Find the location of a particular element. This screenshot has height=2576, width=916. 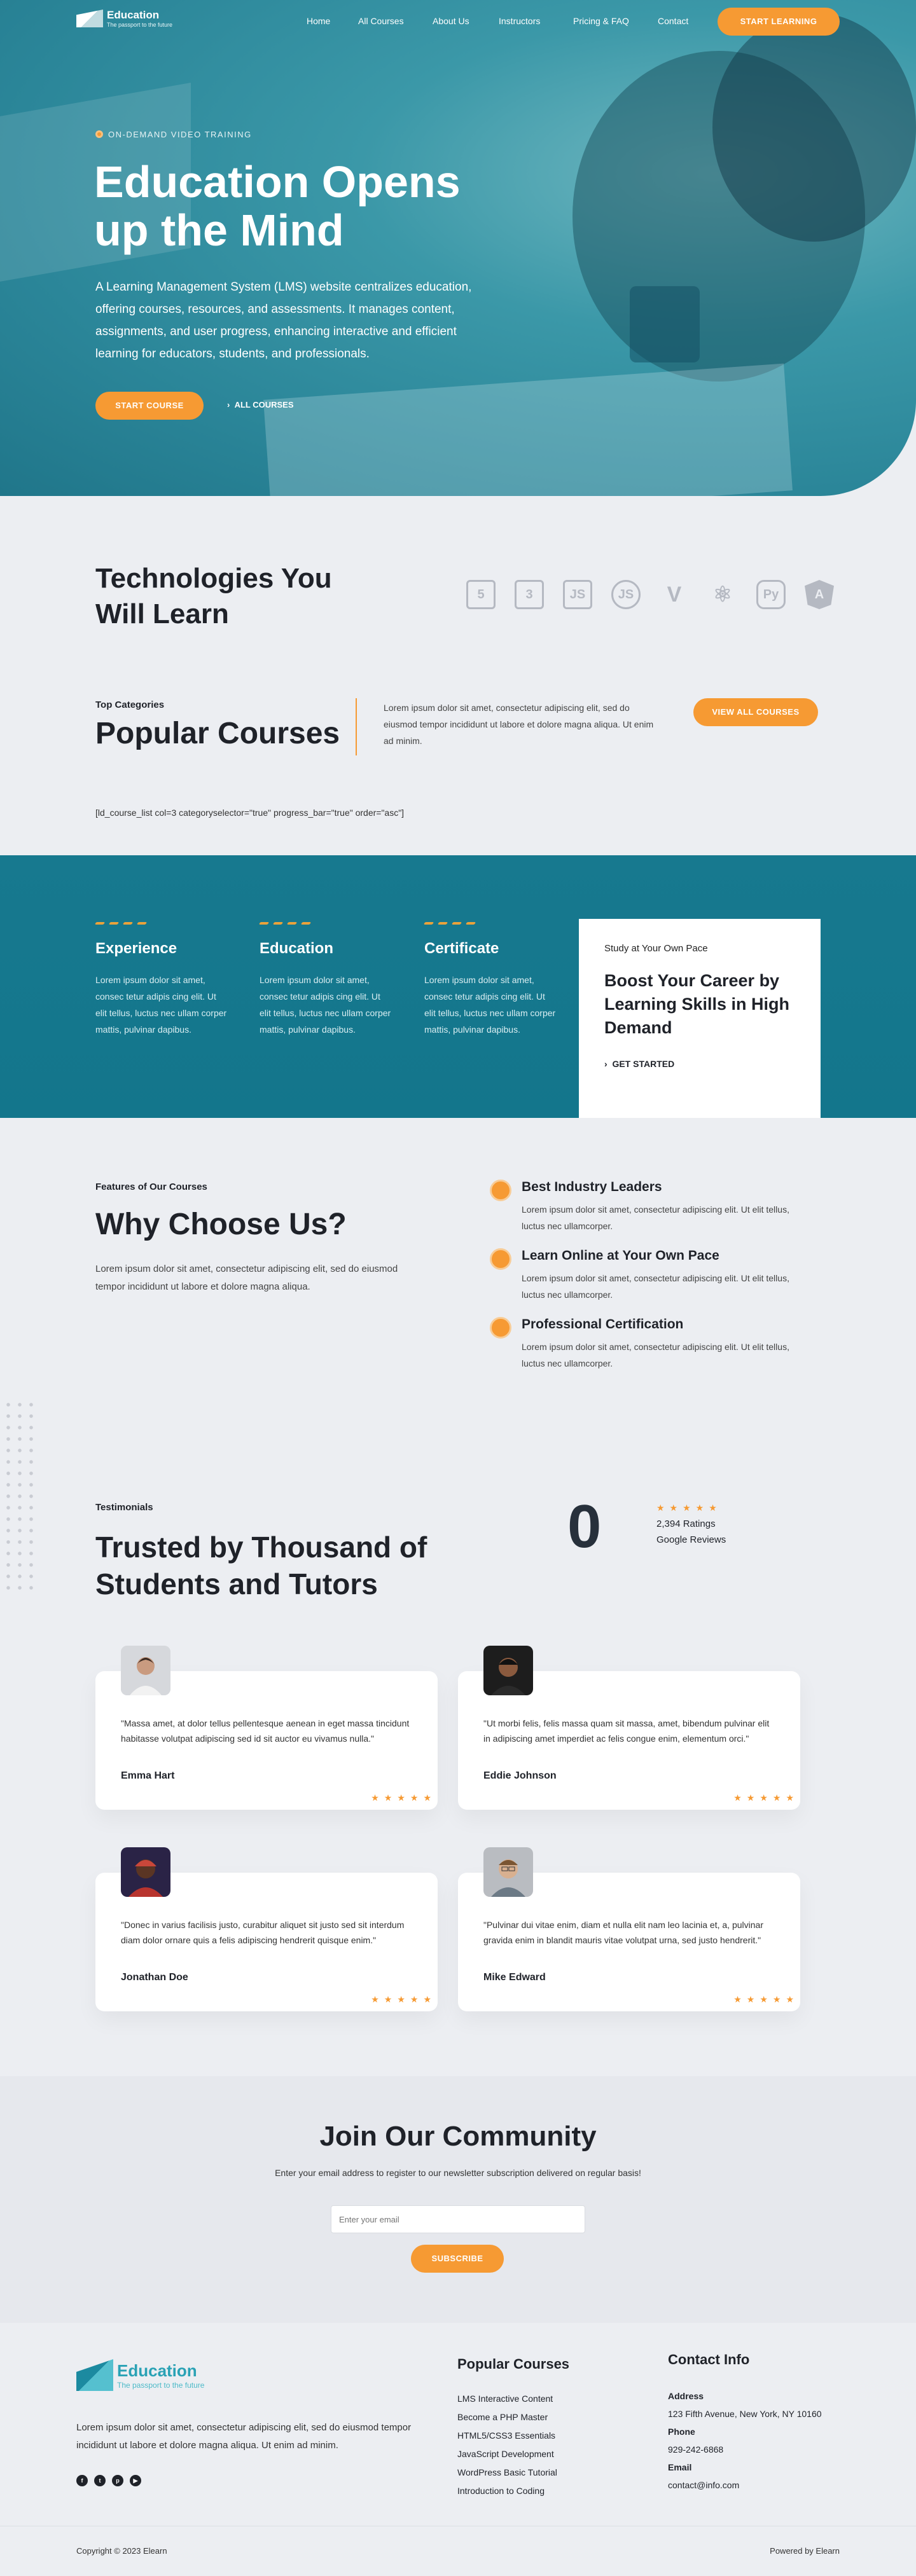

get-started-link: › GET STARTED is located at coordinates (699, 1064).